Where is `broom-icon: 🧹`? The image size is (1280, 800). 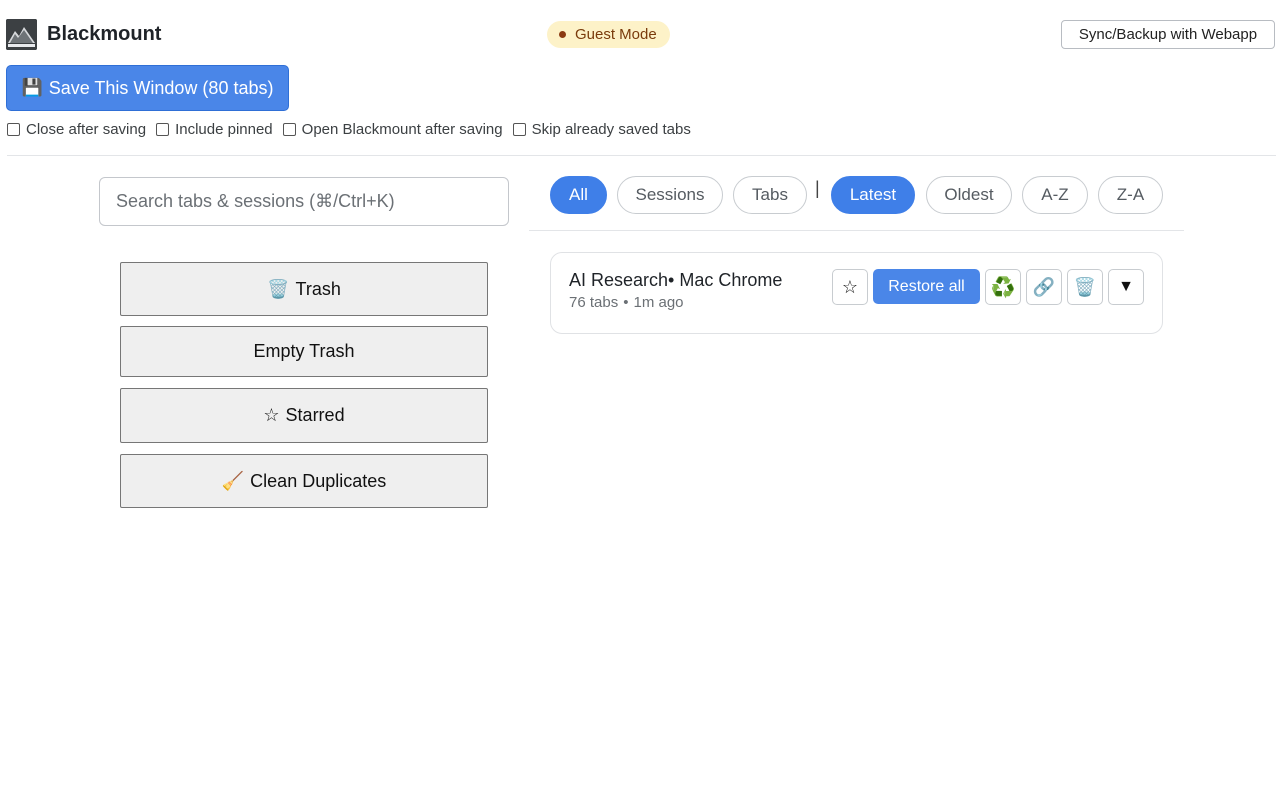
broom-icon: 🧹 is located at coordinates (233, 480).